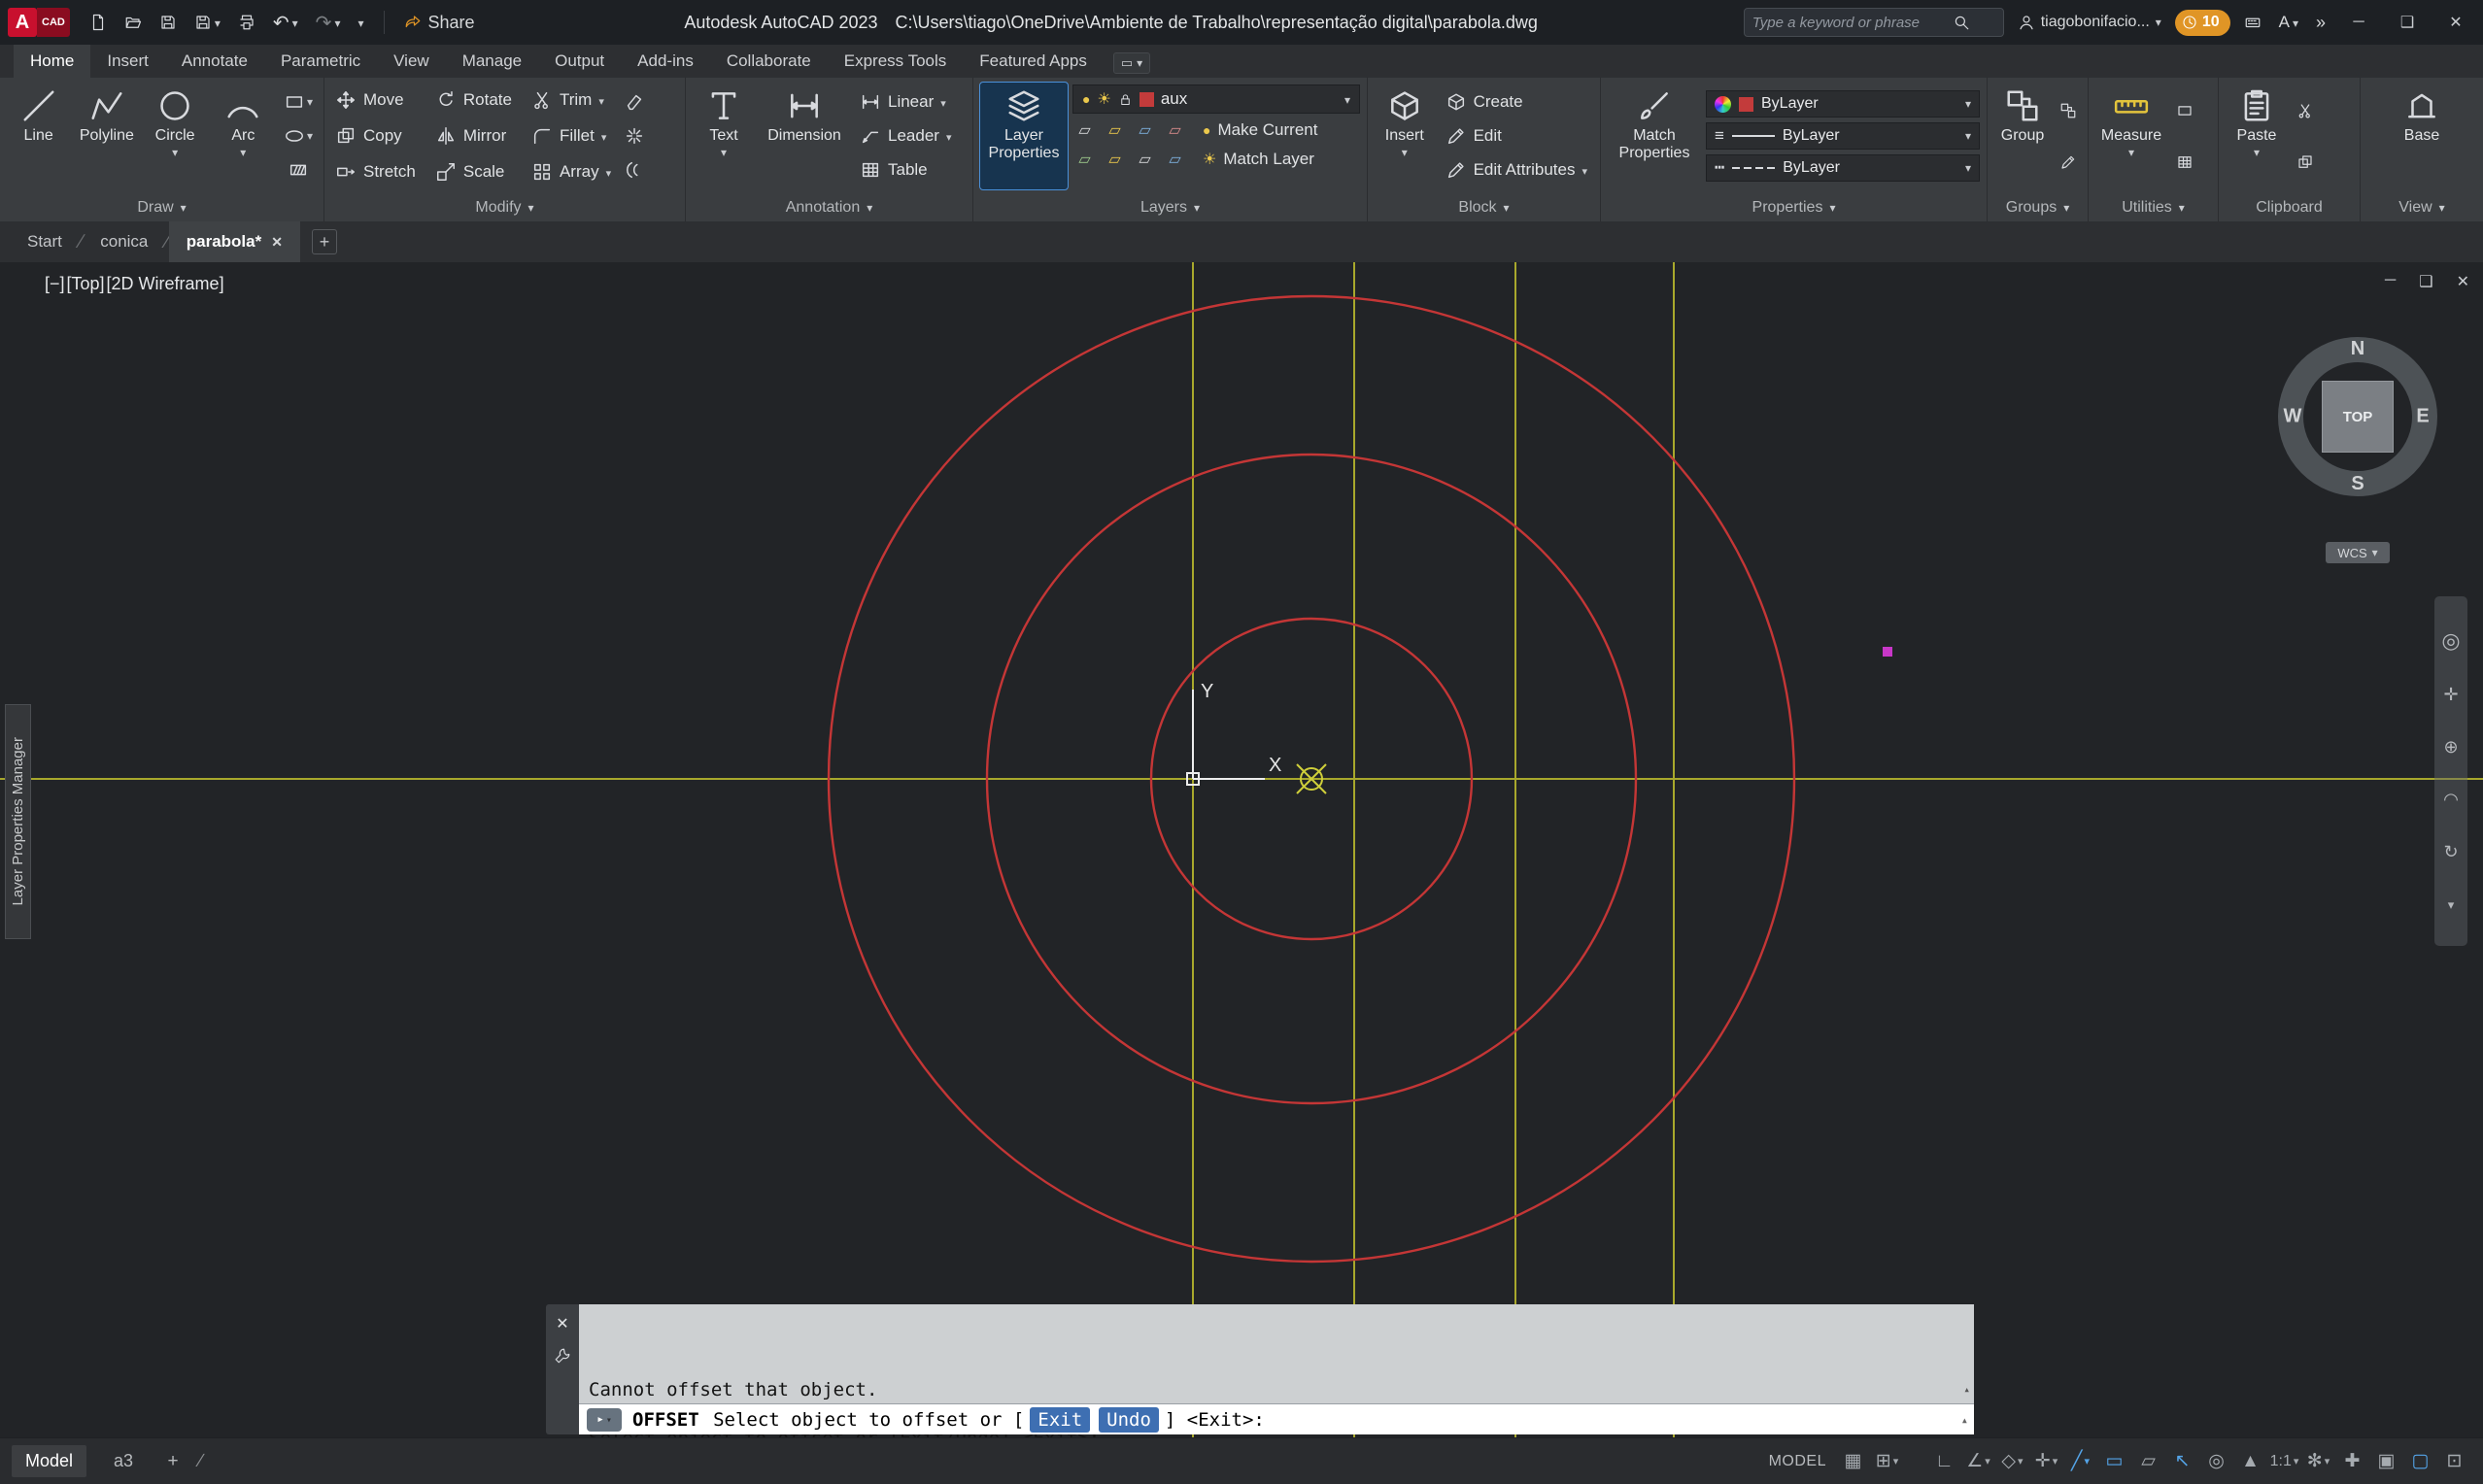  What do you see at coordinates (1125, 100) in the screenshot?
I see `layer-lock-icon` at bounding box center [1125, 100].